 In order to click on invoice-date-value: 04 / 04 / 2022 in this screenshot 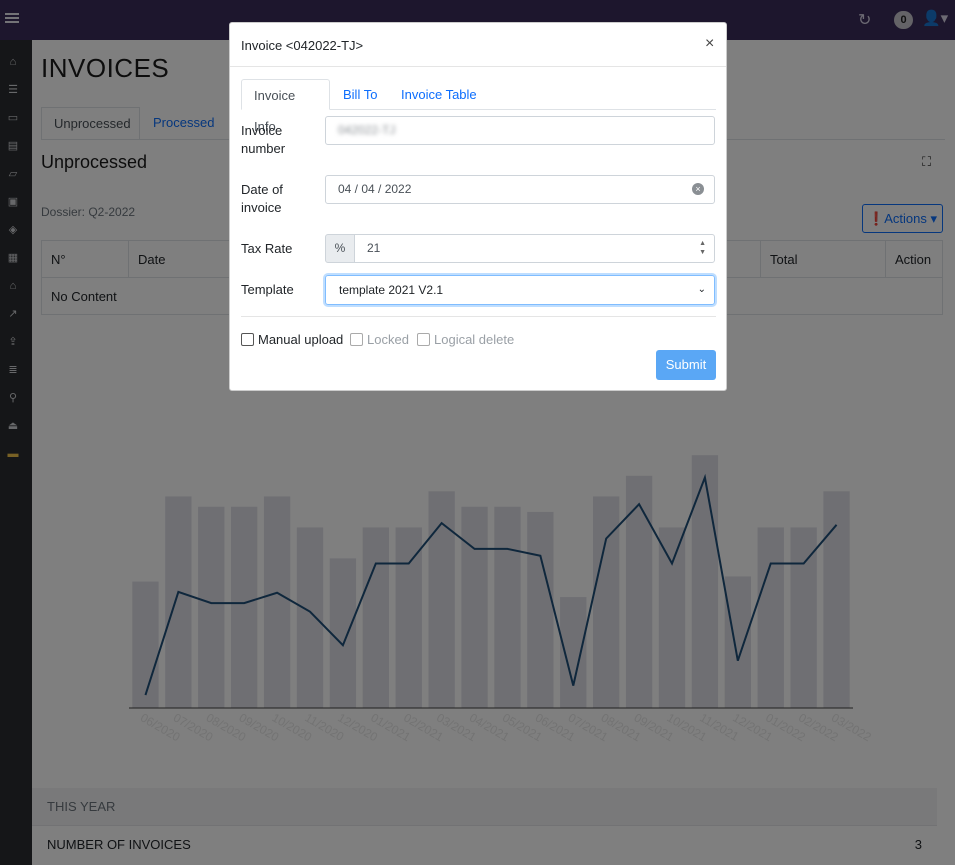, I will do `click(375, 189)`.